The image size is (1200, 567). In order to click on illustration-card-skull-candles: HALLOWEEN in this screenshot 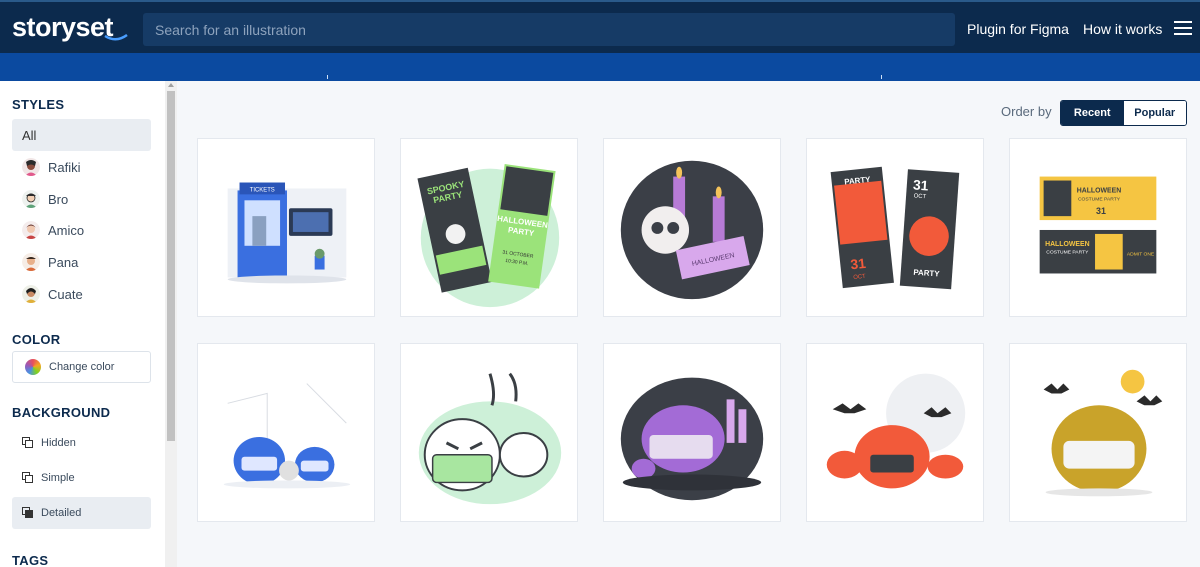, I will do `click(692, 227)`.